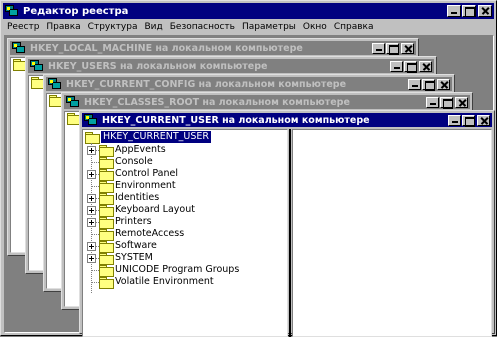 The image size is (497, 337). I want to click on tree-node-identities: Identities, so click(185, 198).